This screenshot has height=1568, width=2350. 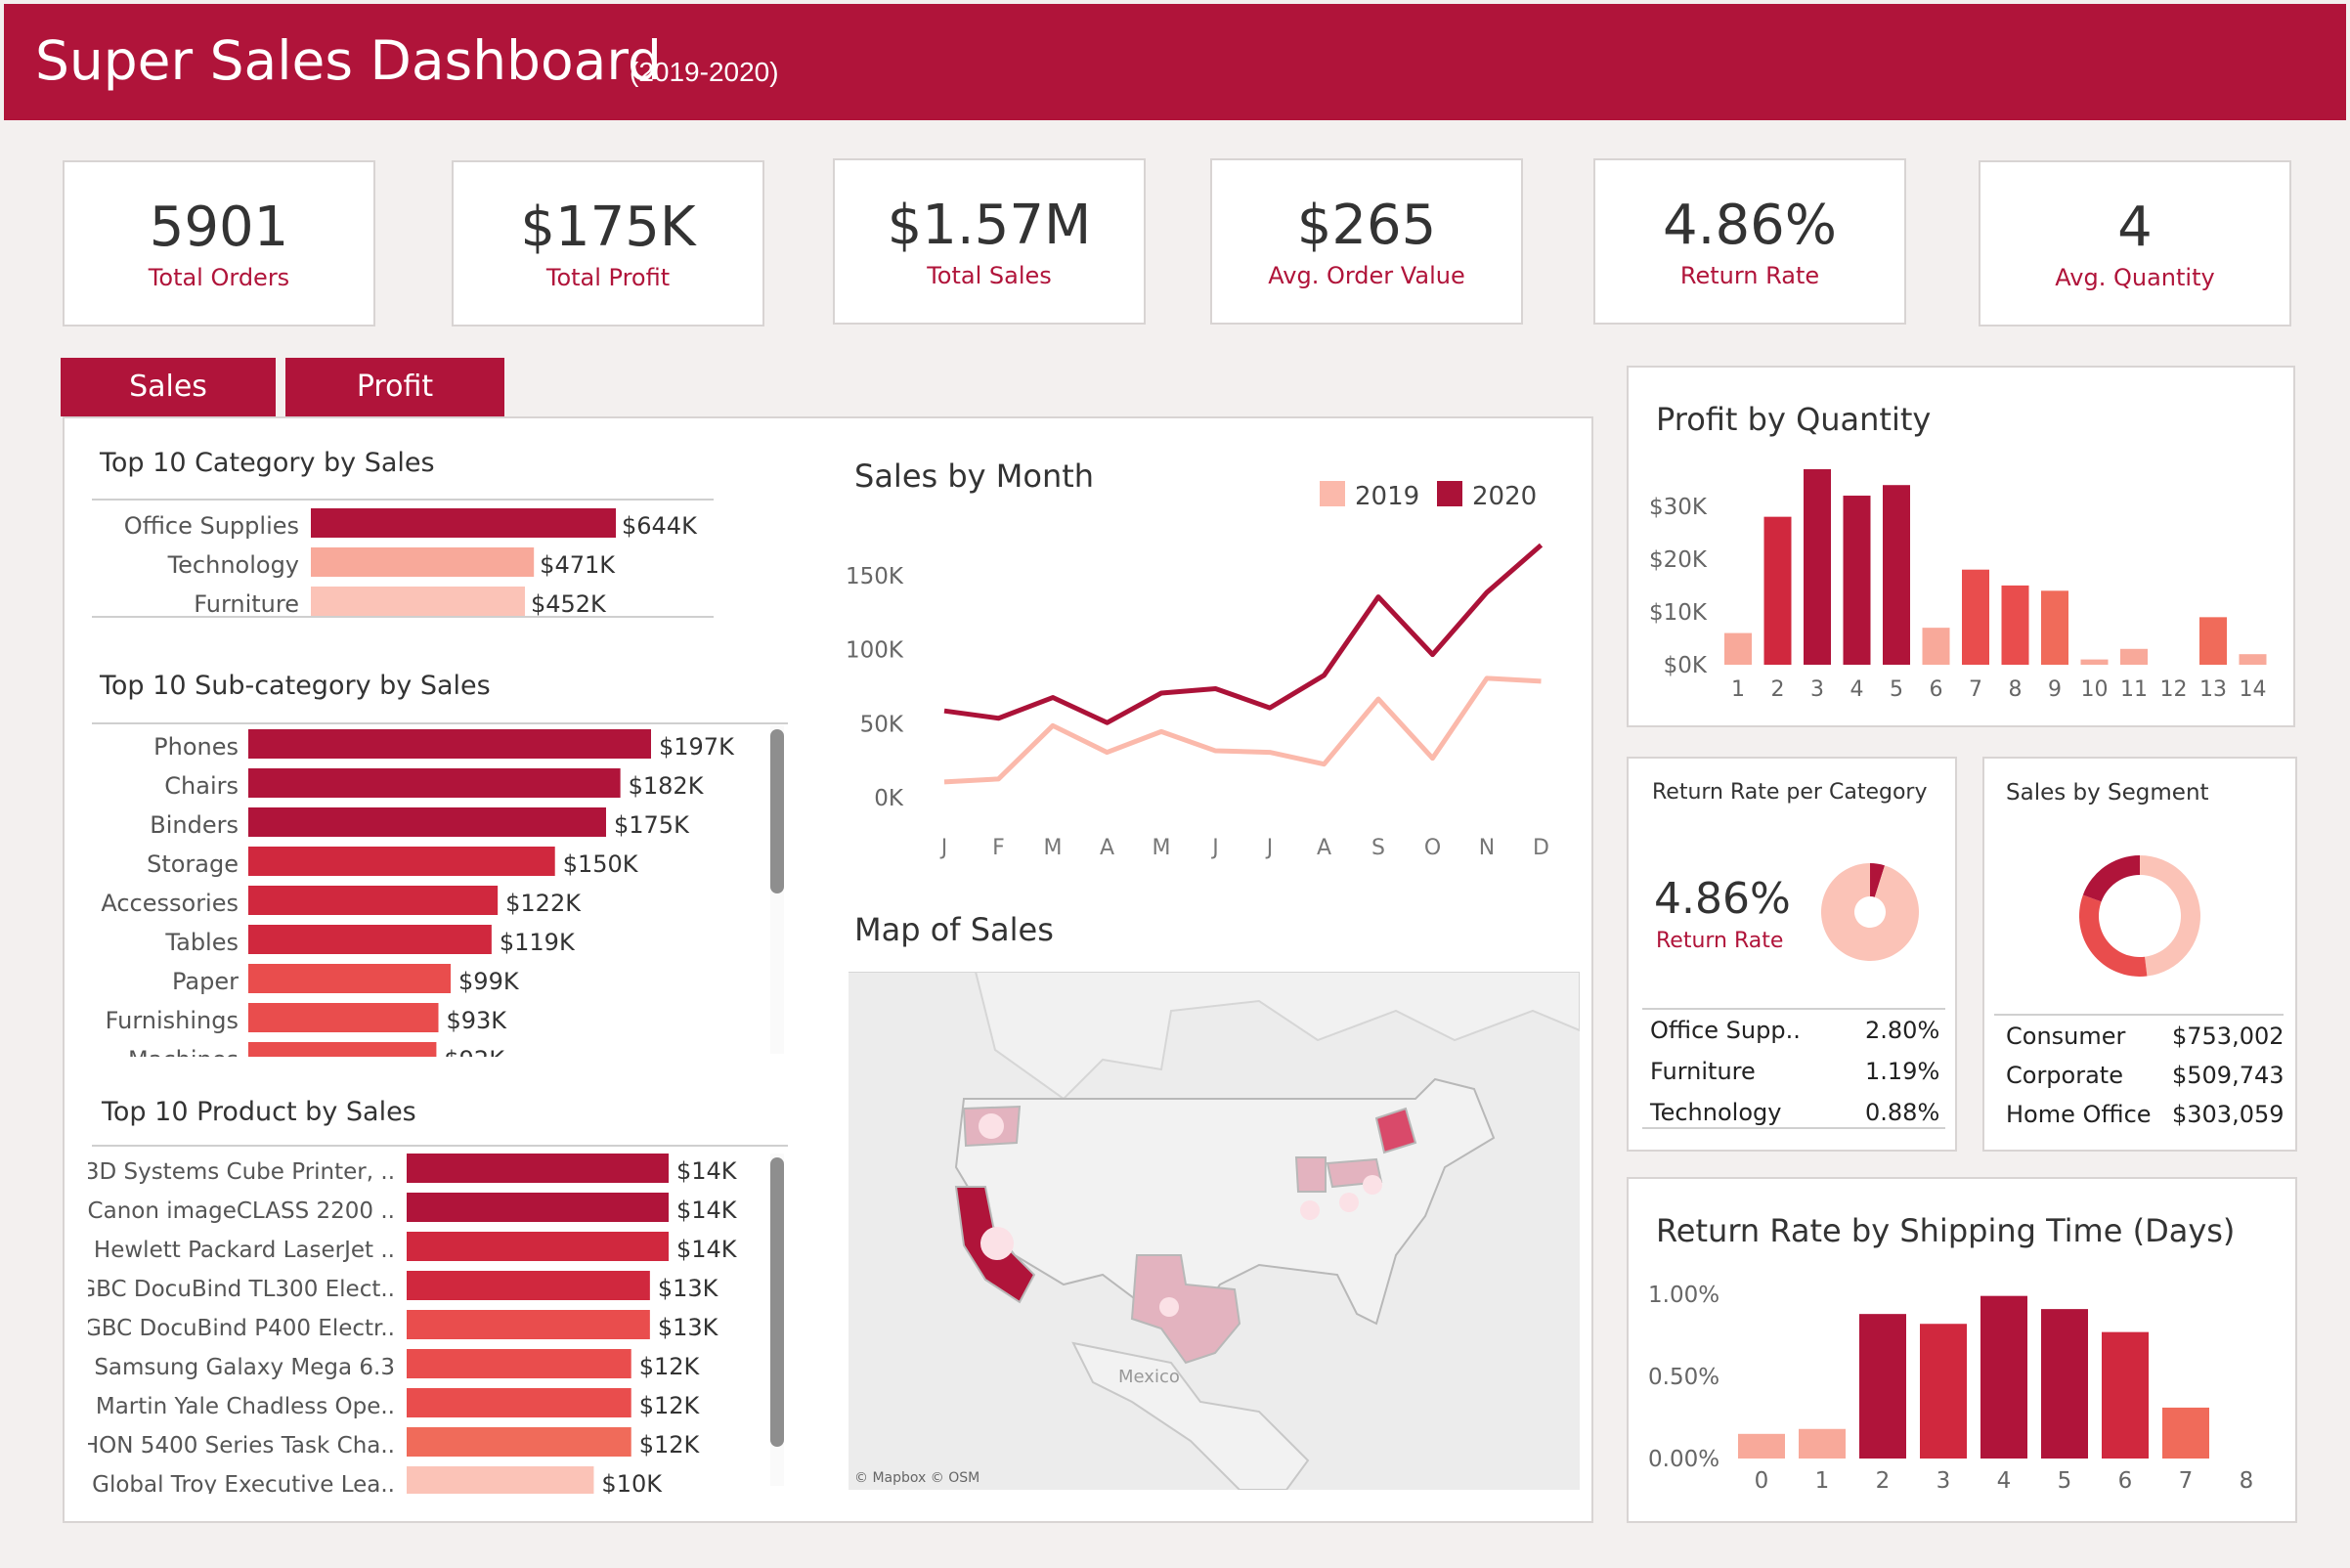 I want to click on month-chart: 2019 2020 150K 100K 50K 0K J F M A M J J A S O N D, so click(x=1198, y=671).